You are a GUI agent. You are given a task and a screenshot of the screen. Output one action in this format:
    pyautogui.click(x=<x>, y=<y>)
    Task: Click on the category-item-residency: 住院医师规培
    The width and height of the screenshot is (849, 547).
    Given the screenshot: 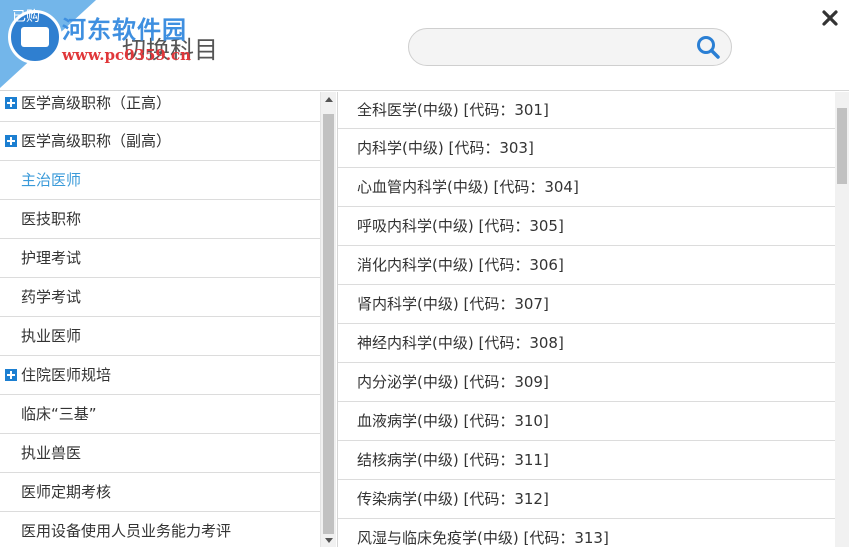 What is the action you would take?
    pyautogui.click(x=160, y=375)
    